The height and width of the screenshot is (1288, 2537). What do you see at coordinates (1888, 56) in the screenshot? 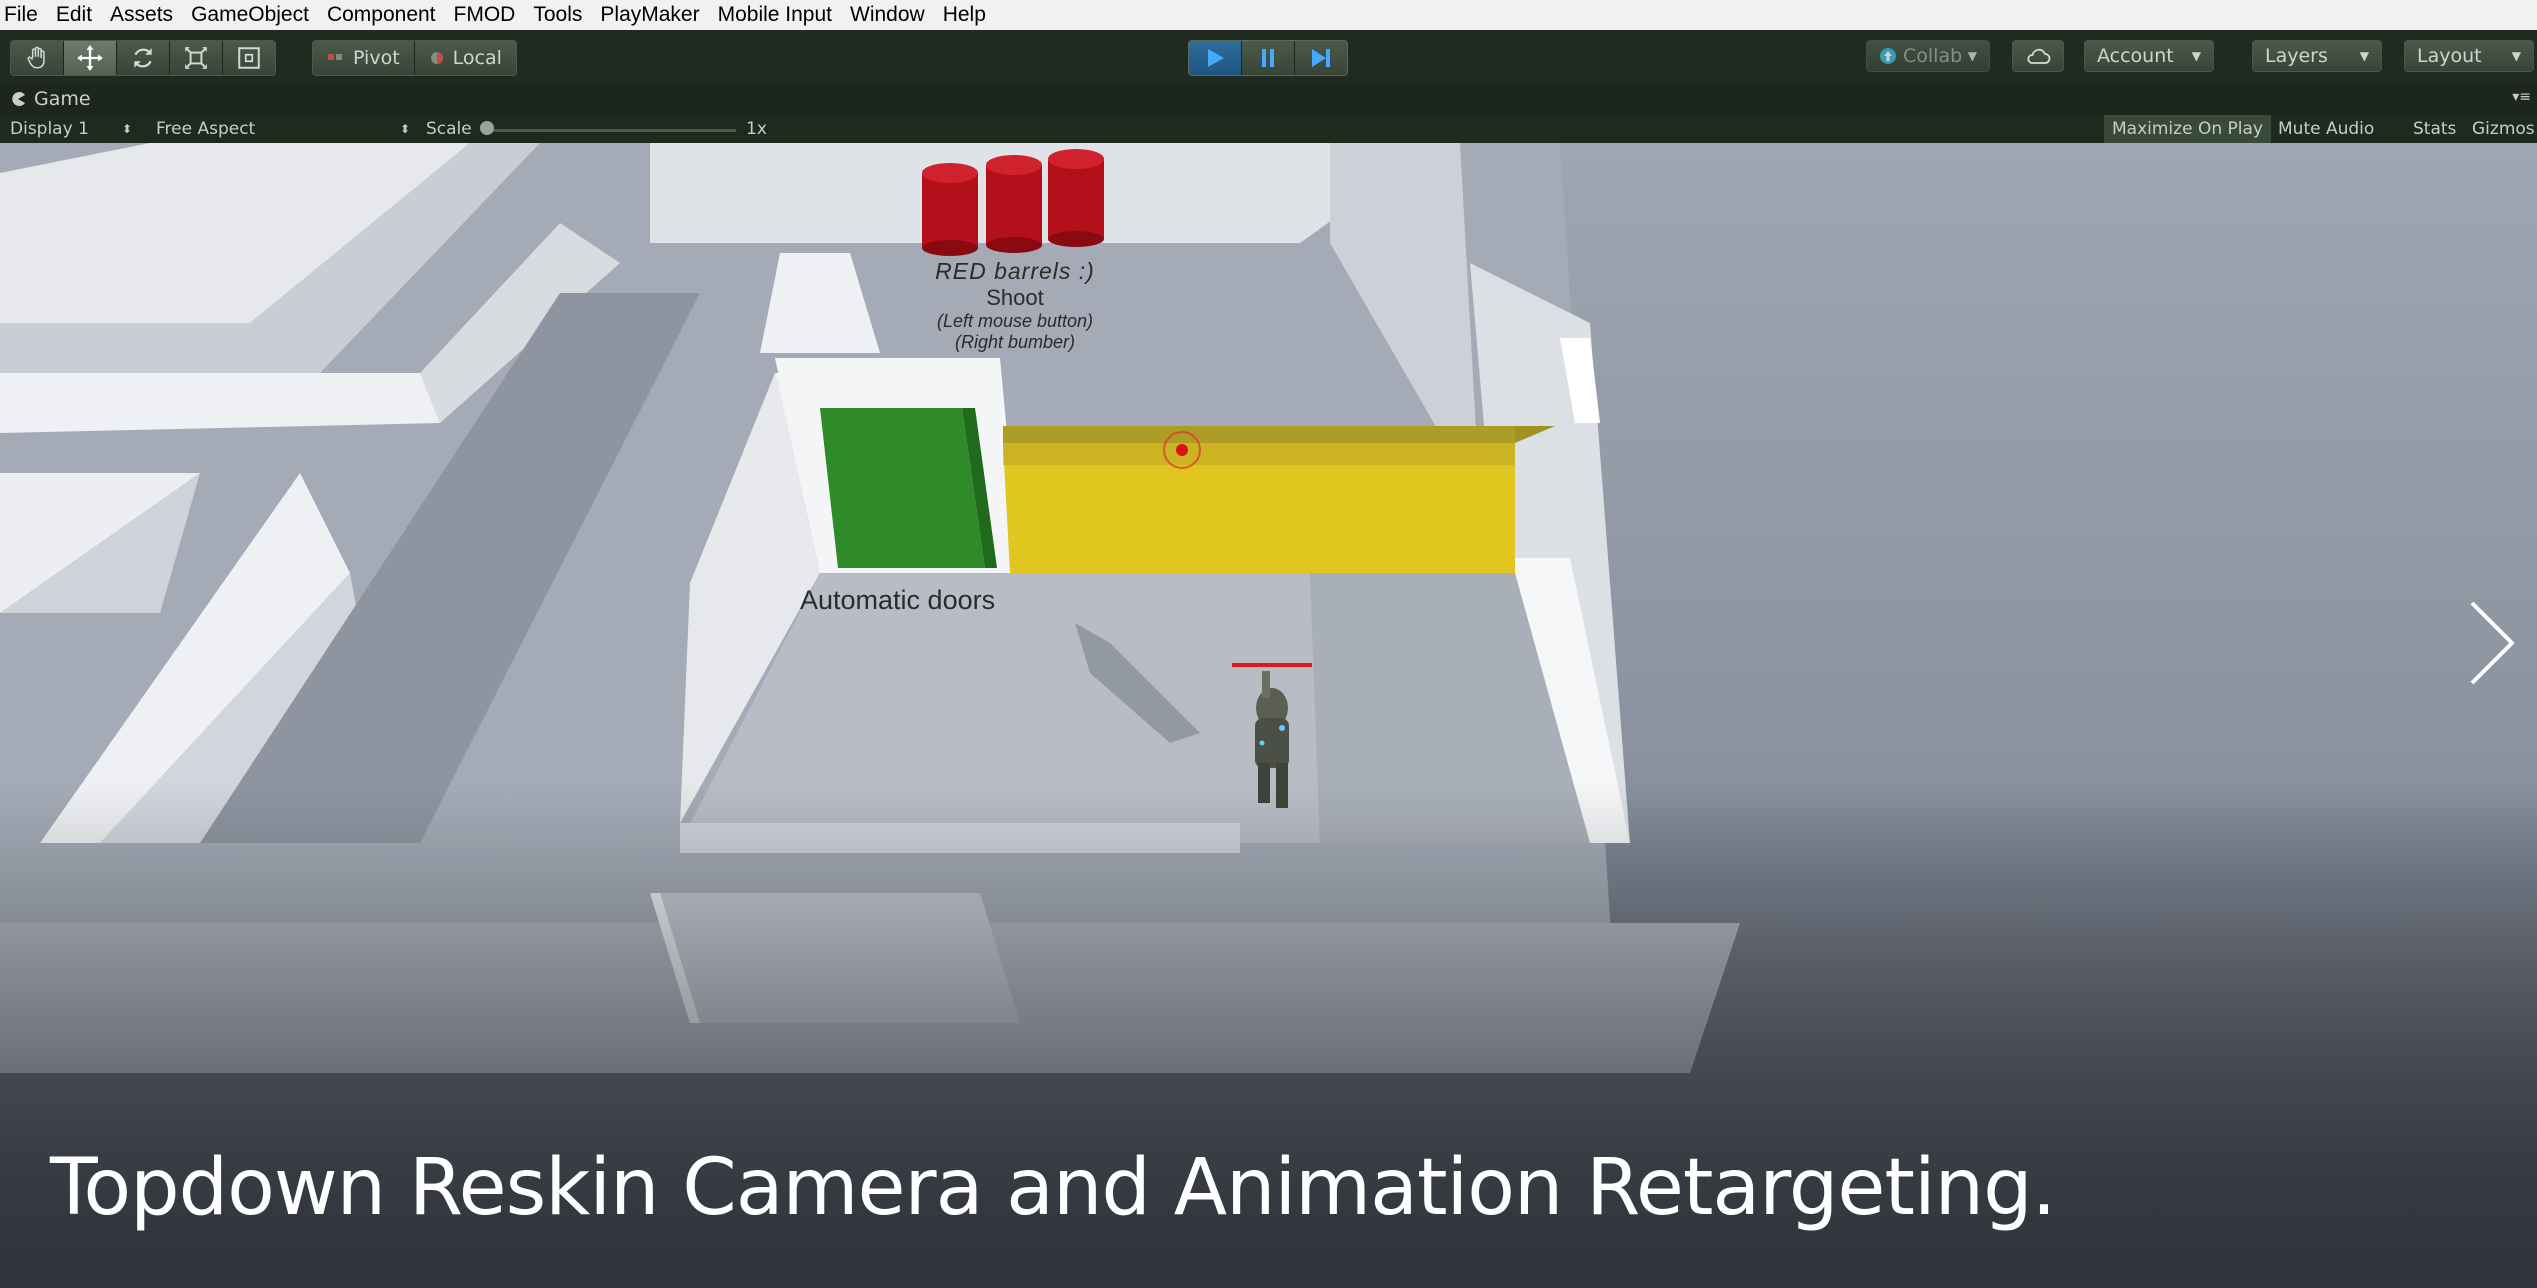
I see `collab-icon` at bounding box center [1888, 56].